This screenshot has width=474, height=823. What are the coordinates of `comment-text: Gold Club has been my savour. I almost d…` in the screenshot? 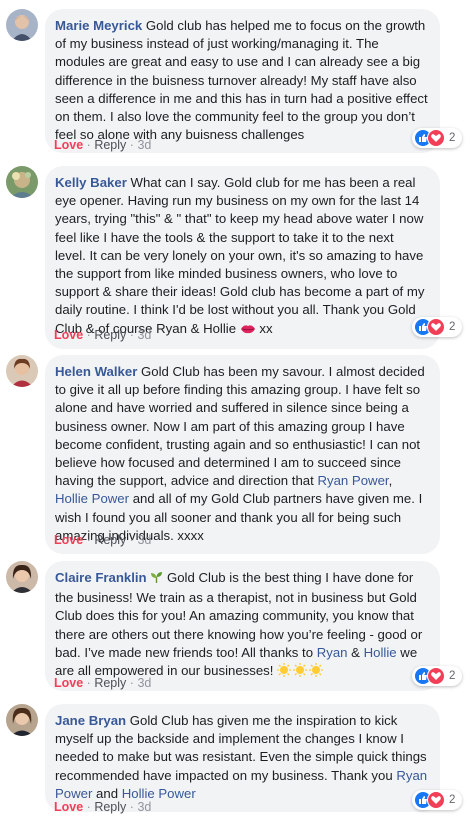 It's located at (240, 426).